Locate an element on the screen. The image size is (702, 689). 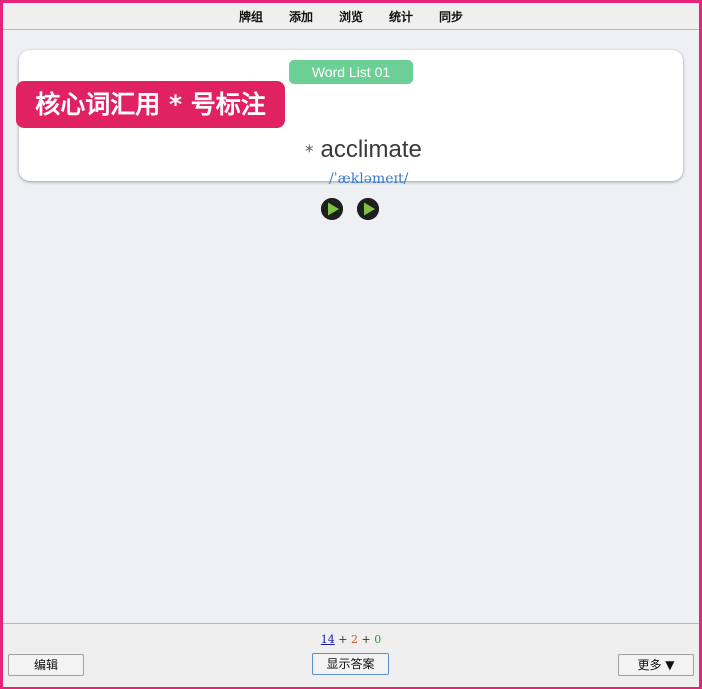
card-word: acclimate is located at coordinates (371, 149).